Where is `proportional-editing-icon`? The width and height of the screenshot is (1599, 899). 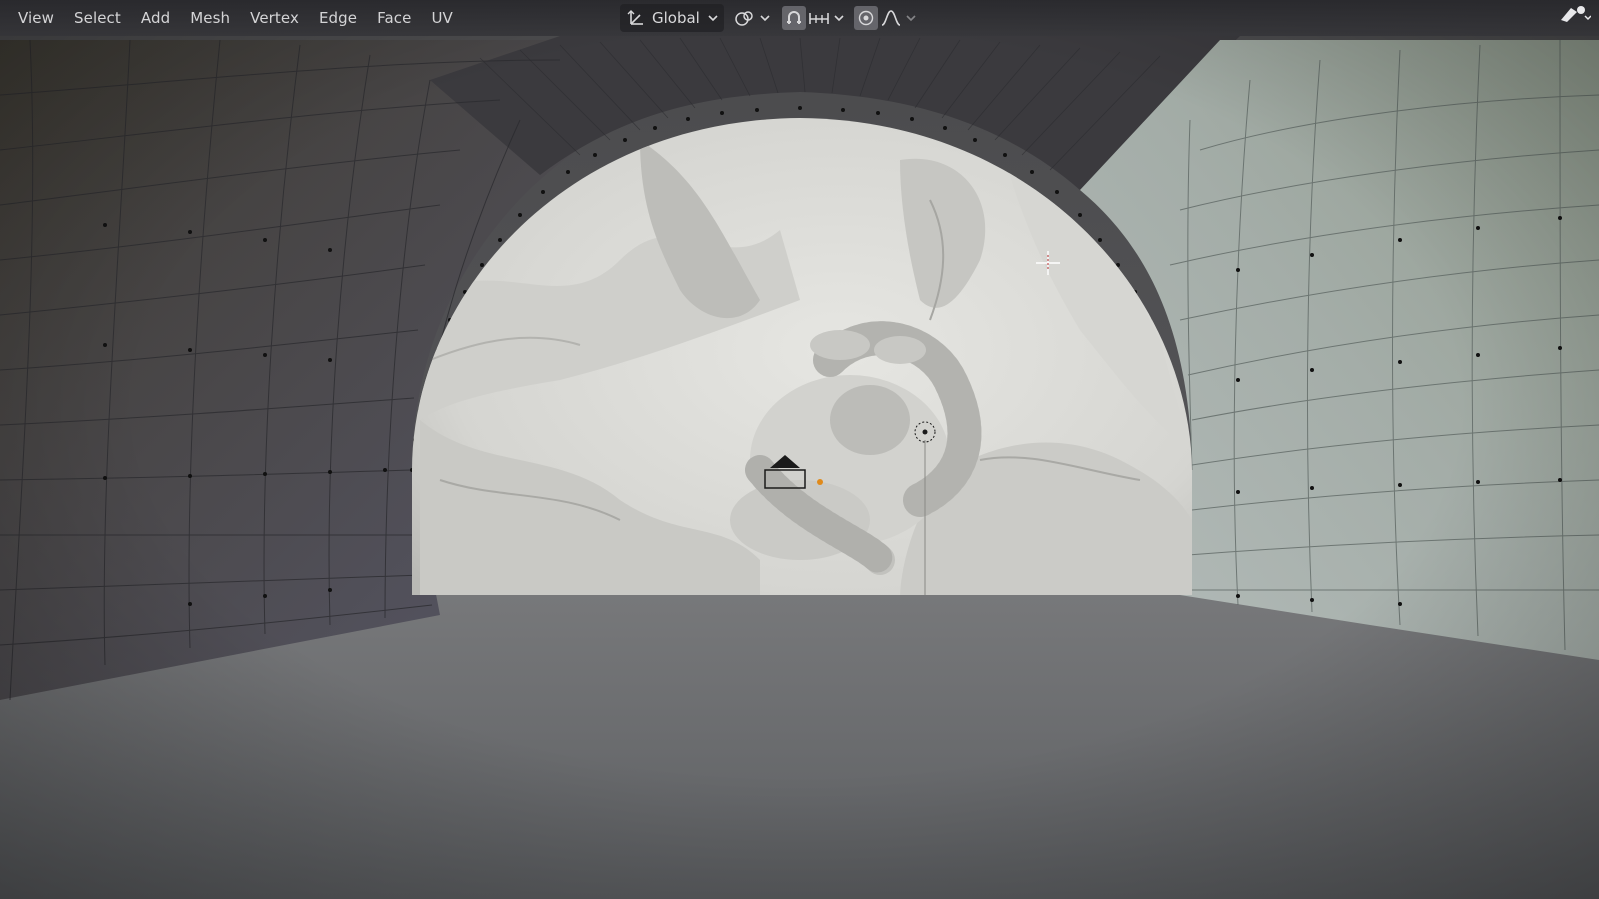 proportional-editing-icon is located at coordinates (866, 18).